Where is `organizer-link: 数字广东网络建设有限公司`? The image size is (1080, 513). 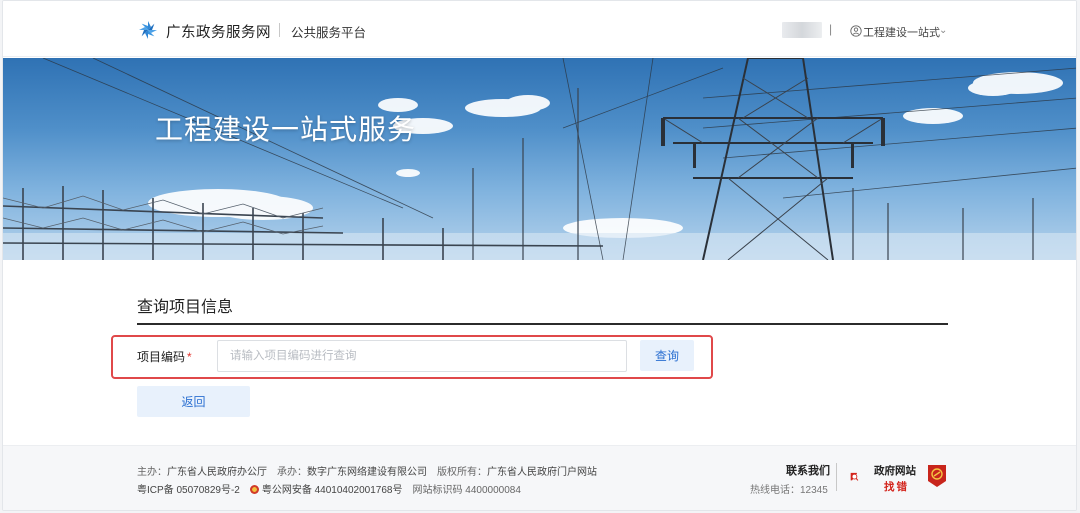
organizer-link: 数字广东网络建设有限公司 is located at coordinates (367, 472).